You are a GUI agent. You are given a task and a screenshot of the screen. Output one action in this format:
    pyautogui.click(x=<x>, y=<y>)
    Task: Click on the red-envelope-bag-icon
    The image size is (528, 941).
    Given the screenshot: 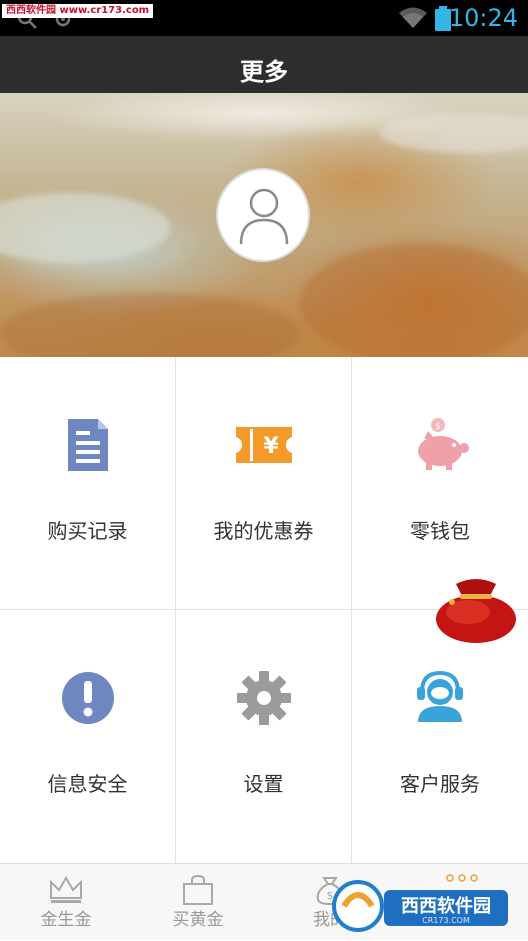 What is the action you would take?
    pyautogui.click(x=476, y=609)
    